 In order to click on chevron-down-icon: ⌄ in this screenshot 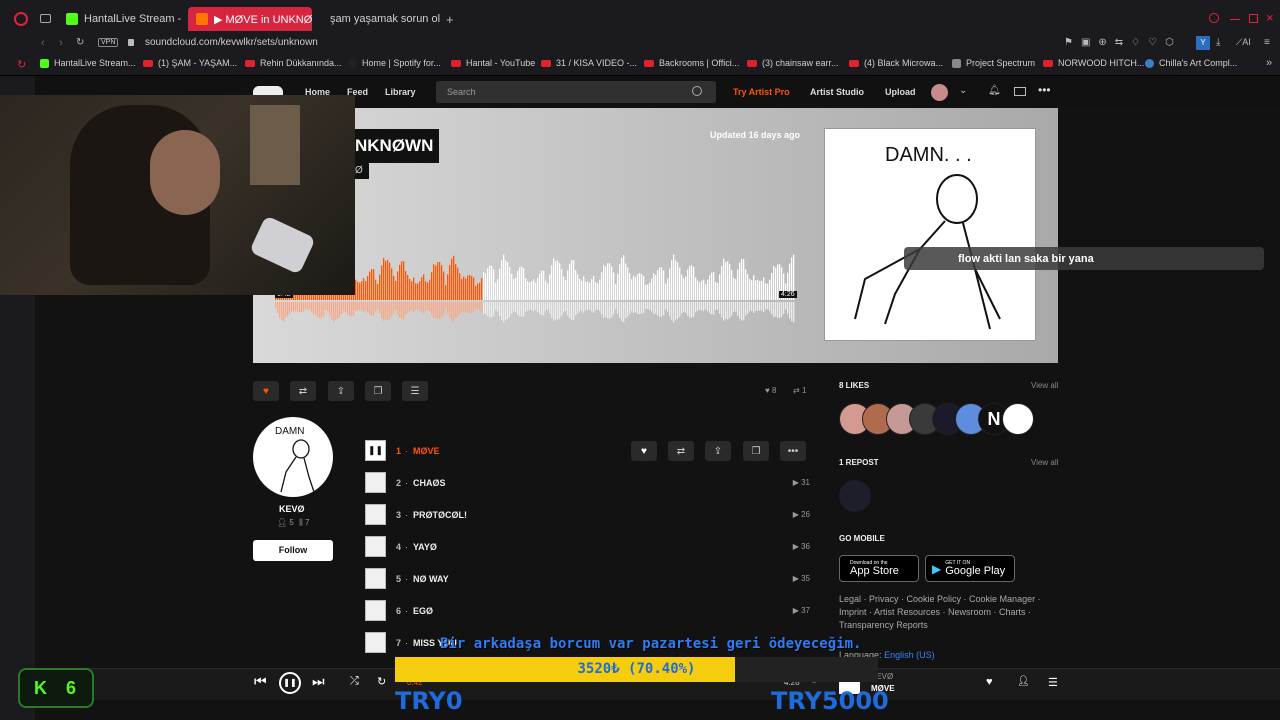, I will do `click(963, 90)`.